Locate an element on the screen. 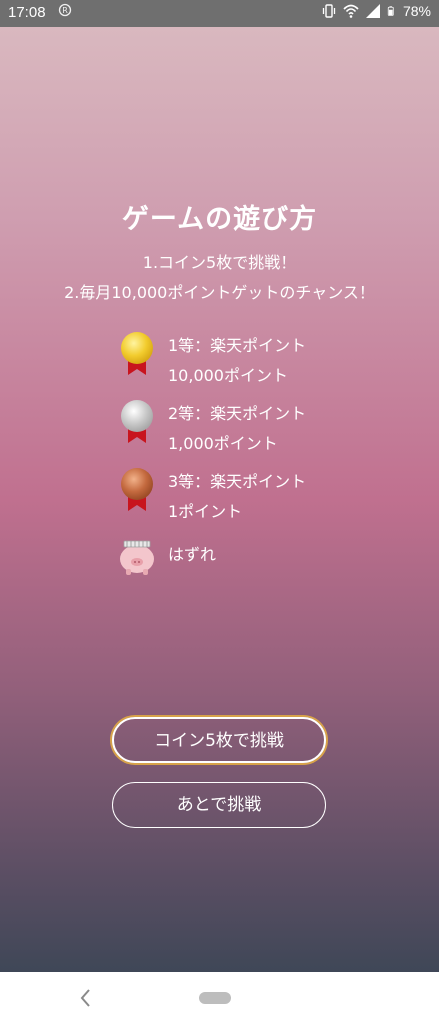 The height and width of the screenshot is (1024, 439). navigation-bar is located at coordinates (219, 998).